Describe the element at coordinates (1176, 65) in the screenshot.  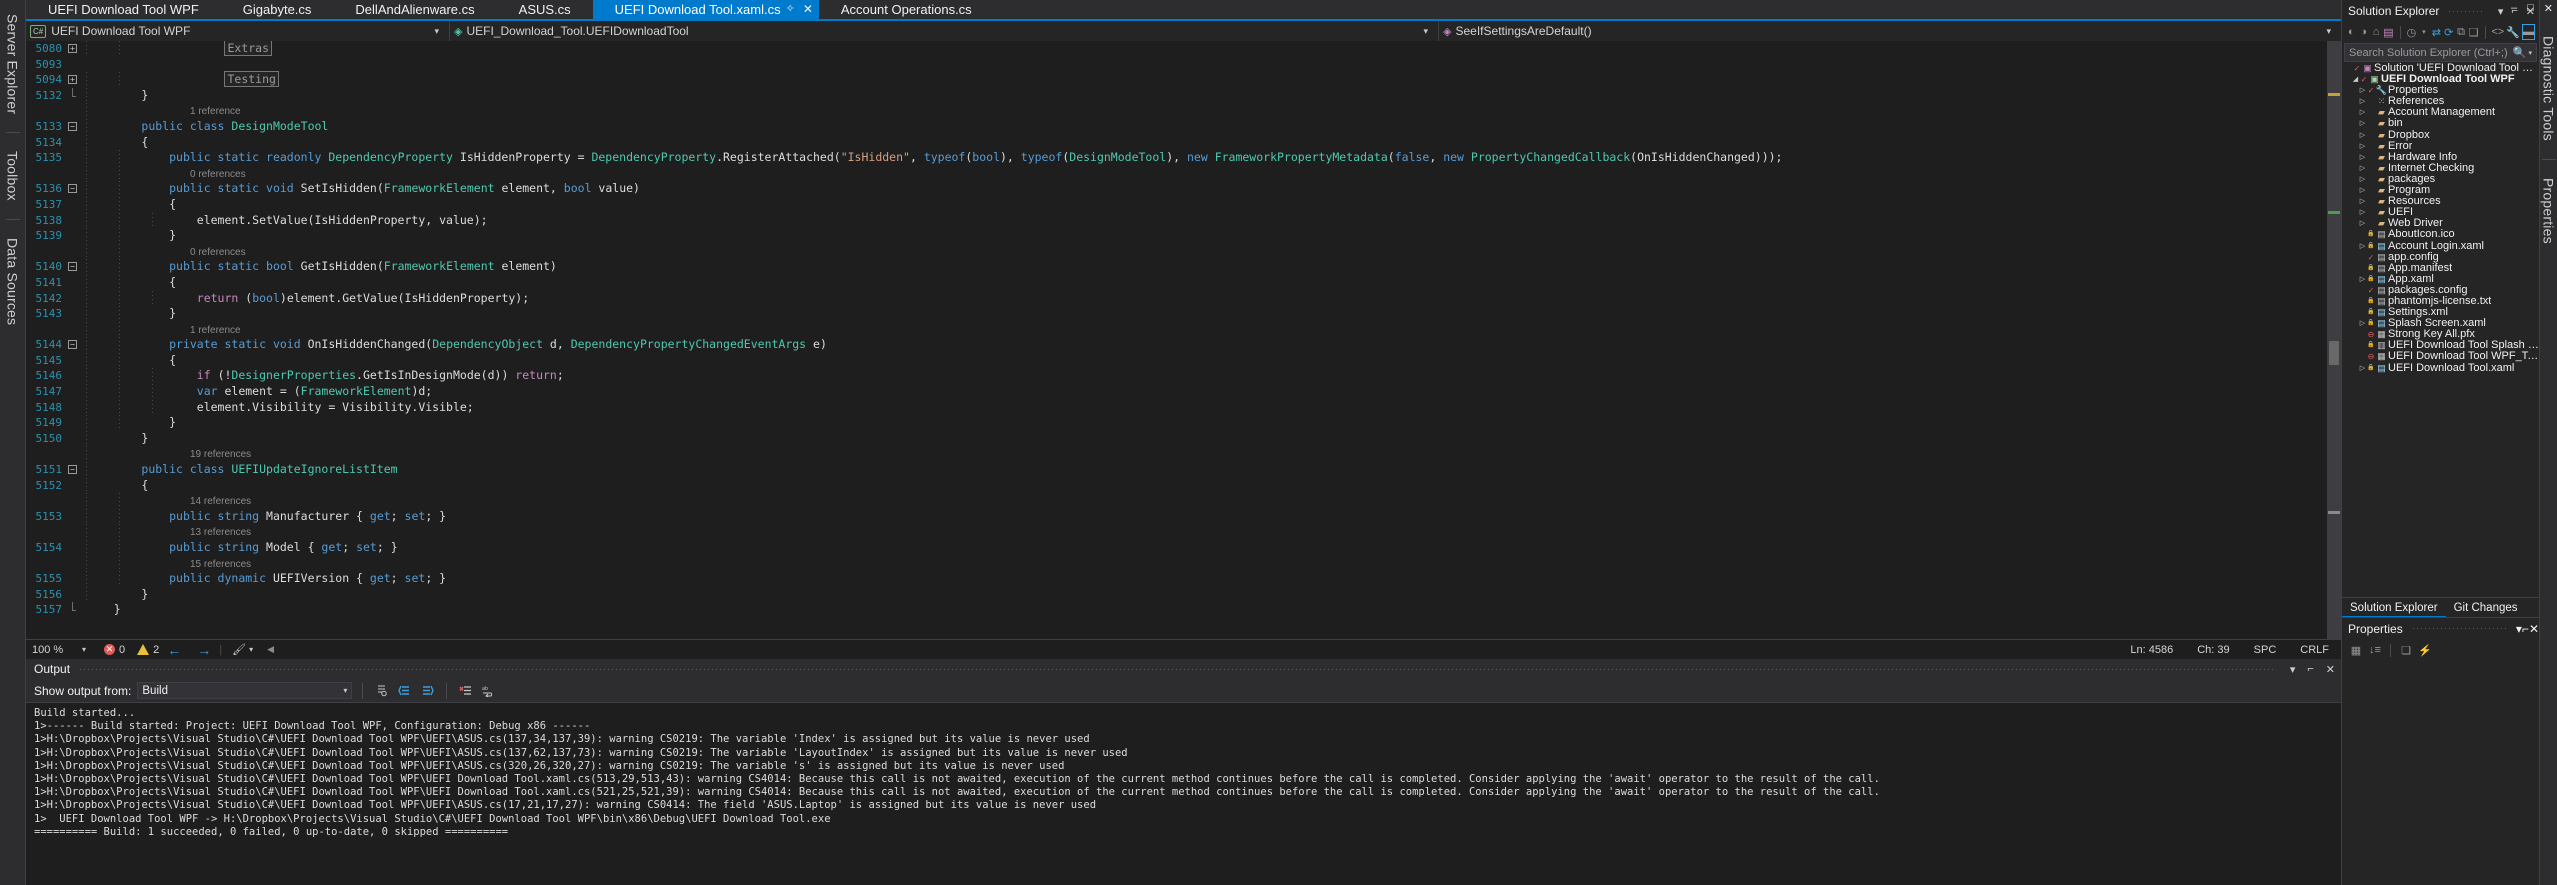
I see `code-line: 5093` at that location.